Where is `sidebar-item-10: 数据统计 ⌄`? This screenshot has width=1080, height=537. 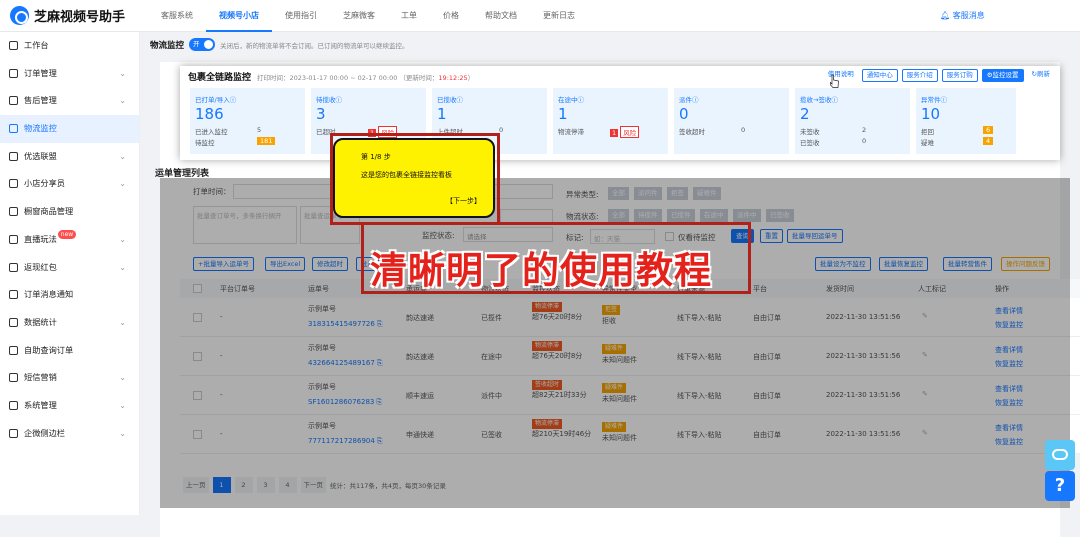 sidebar-item-10: 数据统计 ⌄ is located at coordinates (69, 323).